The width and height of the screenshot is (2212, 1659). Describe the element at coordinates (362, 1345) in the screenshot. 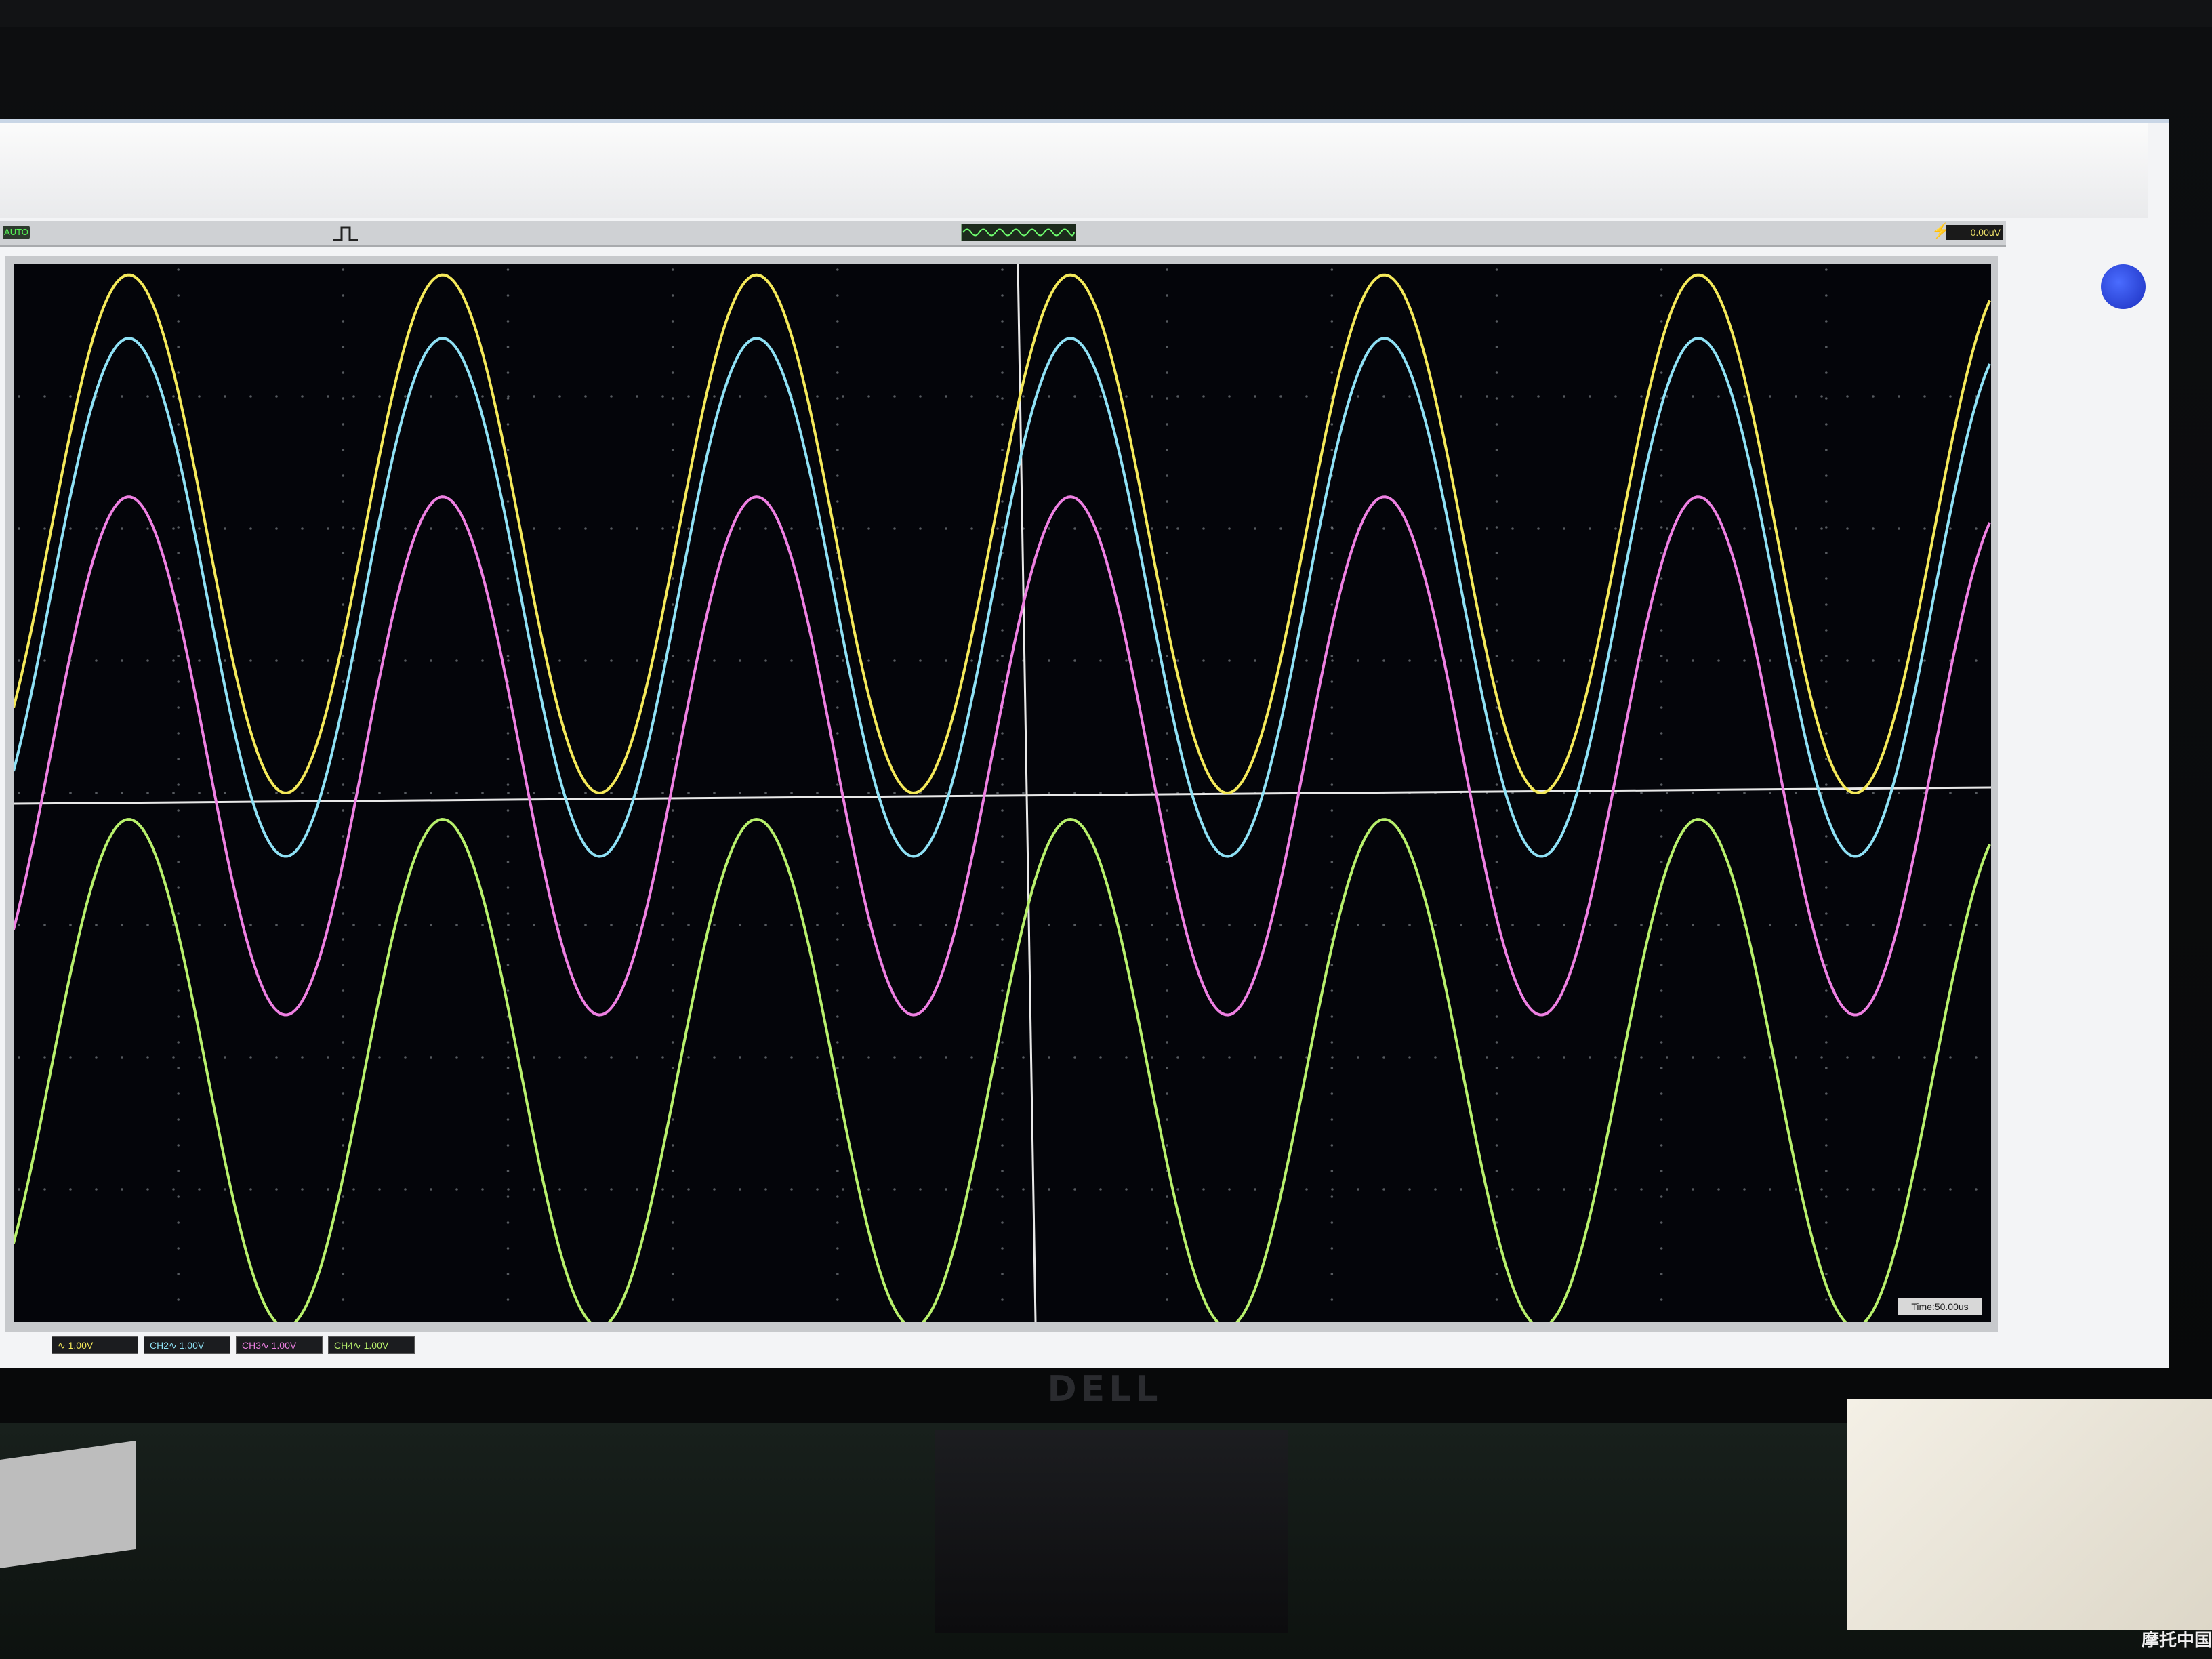

I see `channel-4-scale: CH4∿ 1.00V` at that location.